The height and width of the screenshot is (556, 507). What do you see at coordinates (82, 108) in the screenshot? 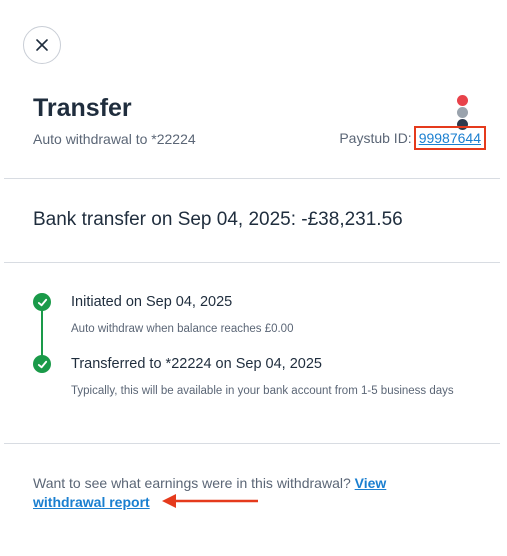
I see `page-title: Transfer` at bounding box center [82, 108].